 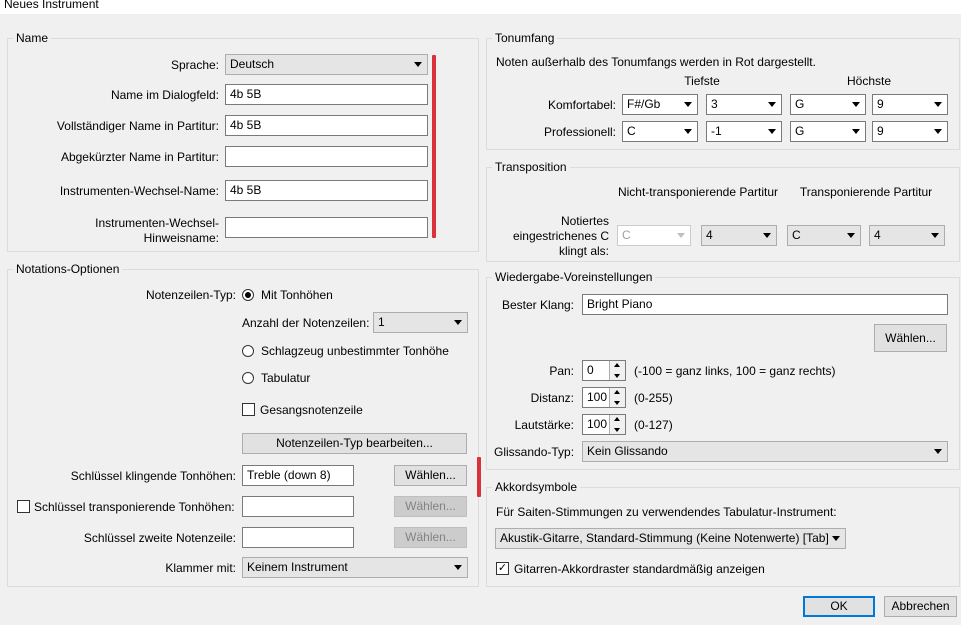 I want to click on lowest-header: Tiefste, so click(x=702, y=81).